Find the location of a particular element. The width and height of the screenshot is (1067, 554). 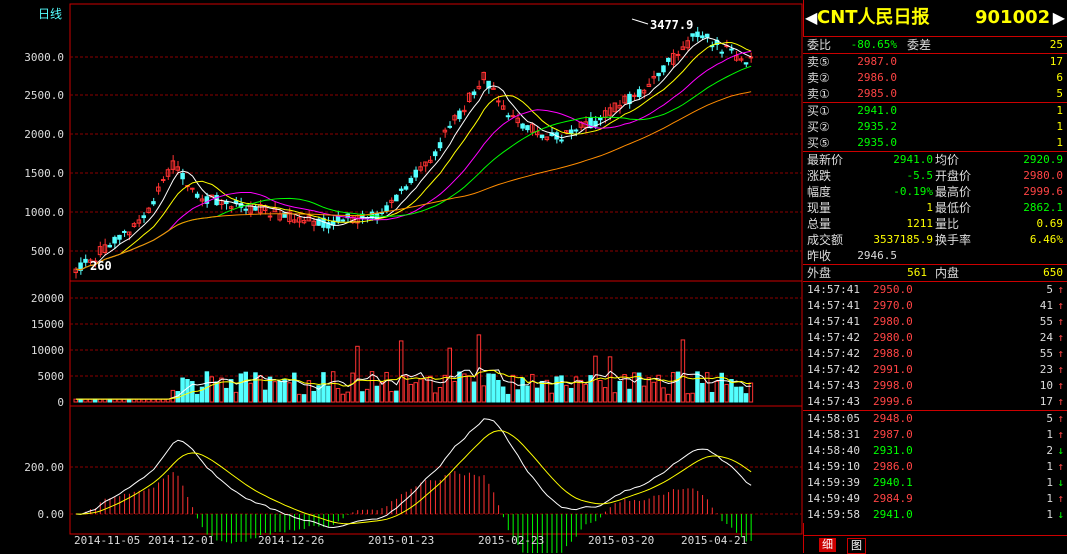

trade-row: 14:57:41 2980.0 55 ↑ is located at coordinates (935, 322).